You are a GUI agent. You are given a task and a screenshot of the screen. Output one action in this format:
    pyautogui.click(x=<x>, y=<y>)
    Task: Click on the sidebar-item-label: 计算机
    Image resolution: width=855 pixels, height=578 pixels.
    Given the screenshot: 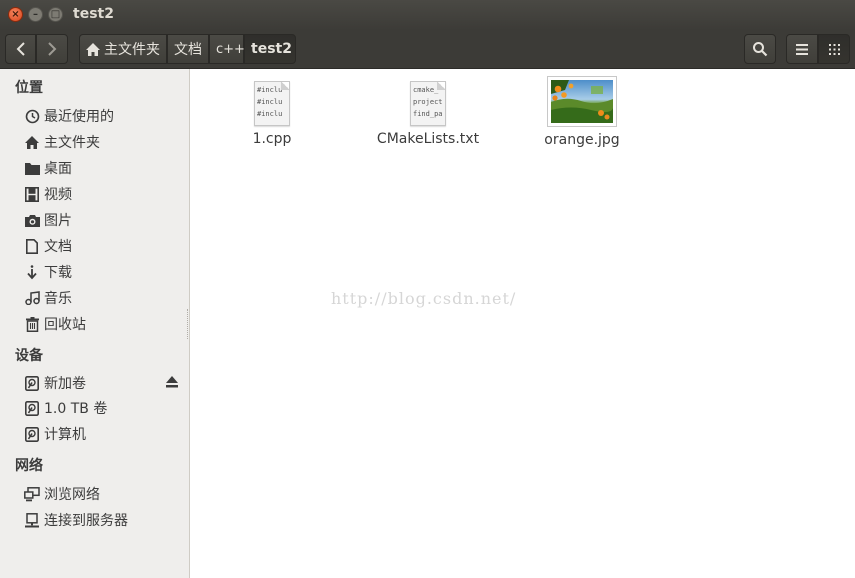 What is the action you would take?
    pyautogui.click(x=65, y=435)
    